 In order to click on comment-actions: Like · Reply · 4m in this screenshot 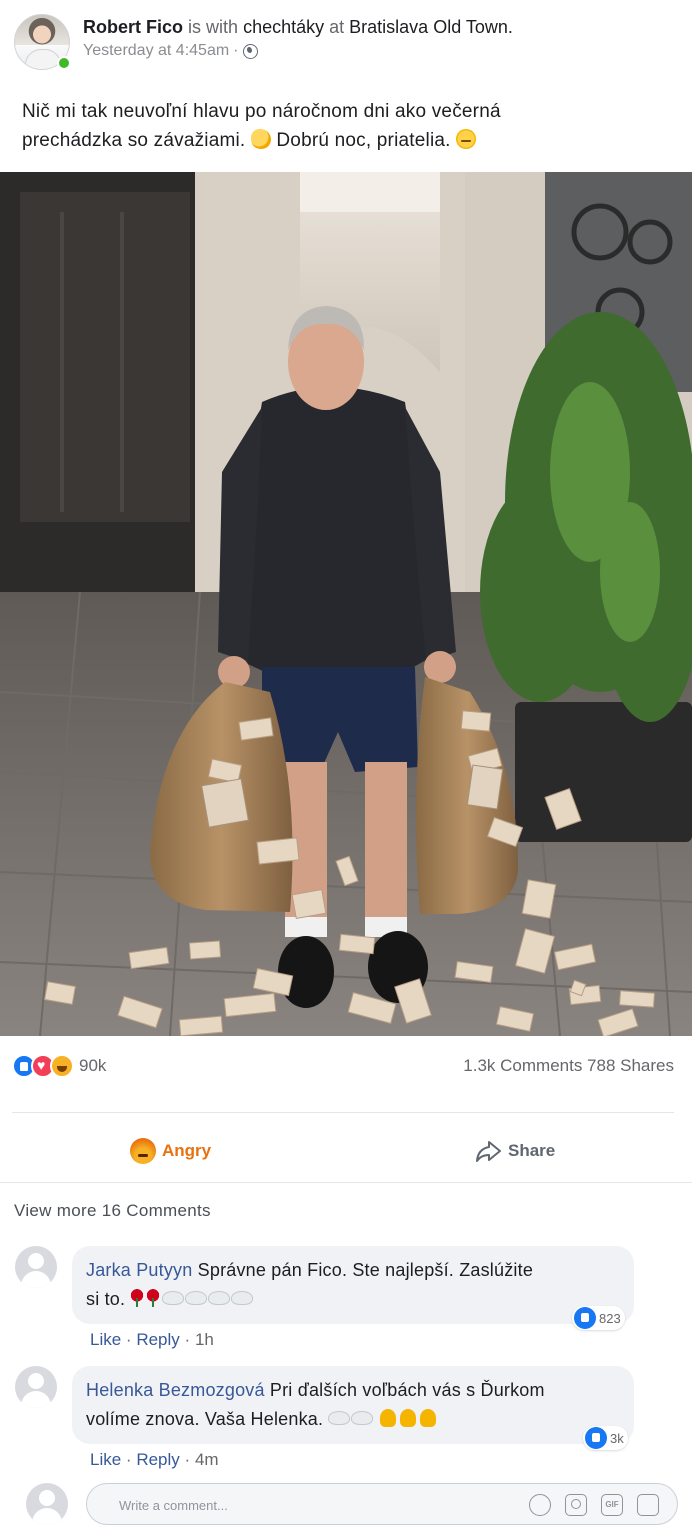, I will do `click(154, 1460)`.